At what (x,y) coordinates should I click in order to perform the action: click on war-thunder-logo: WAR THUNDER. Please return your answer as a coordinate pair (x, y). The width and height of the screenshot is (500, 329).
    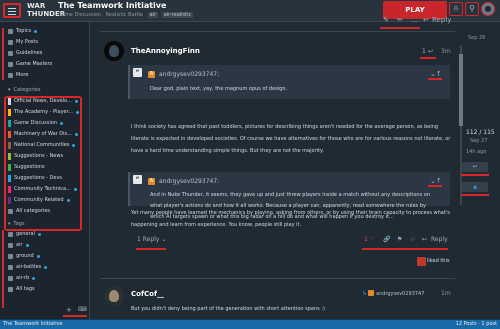
    Looking at the image, I should click on (46, 10).